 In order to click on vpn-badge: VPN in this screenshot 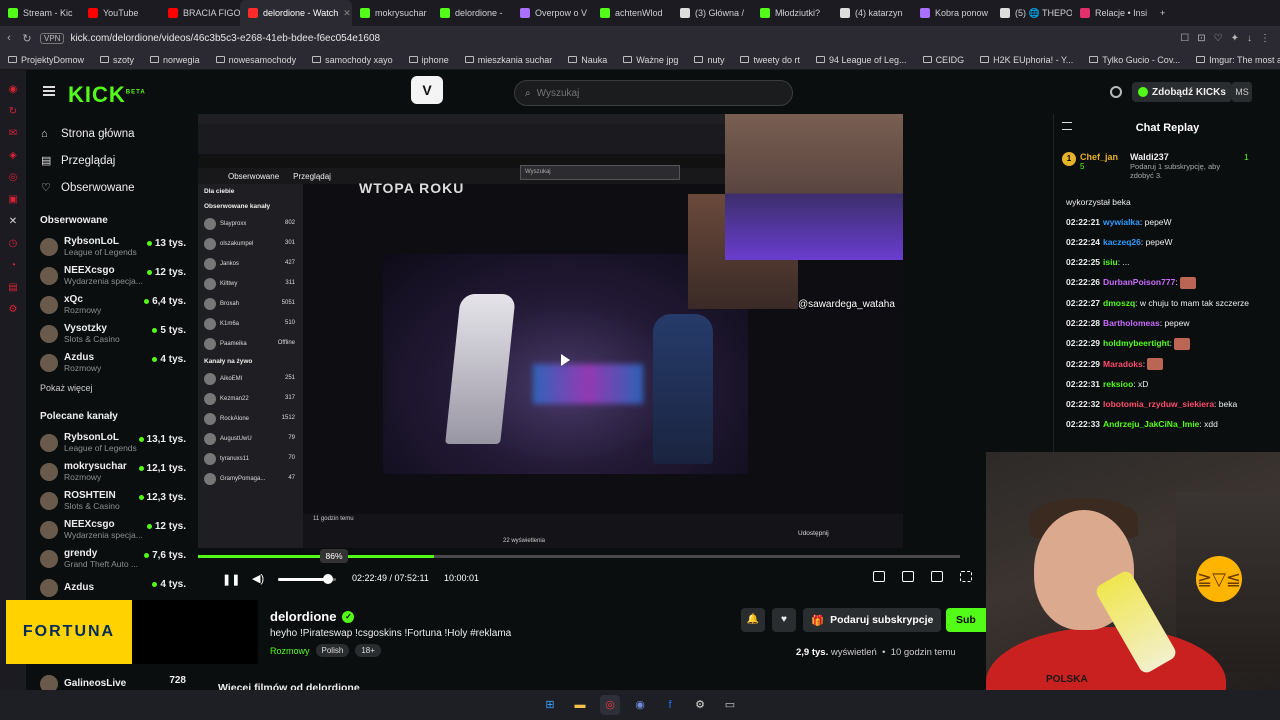, I will do `click(52, 38)`.